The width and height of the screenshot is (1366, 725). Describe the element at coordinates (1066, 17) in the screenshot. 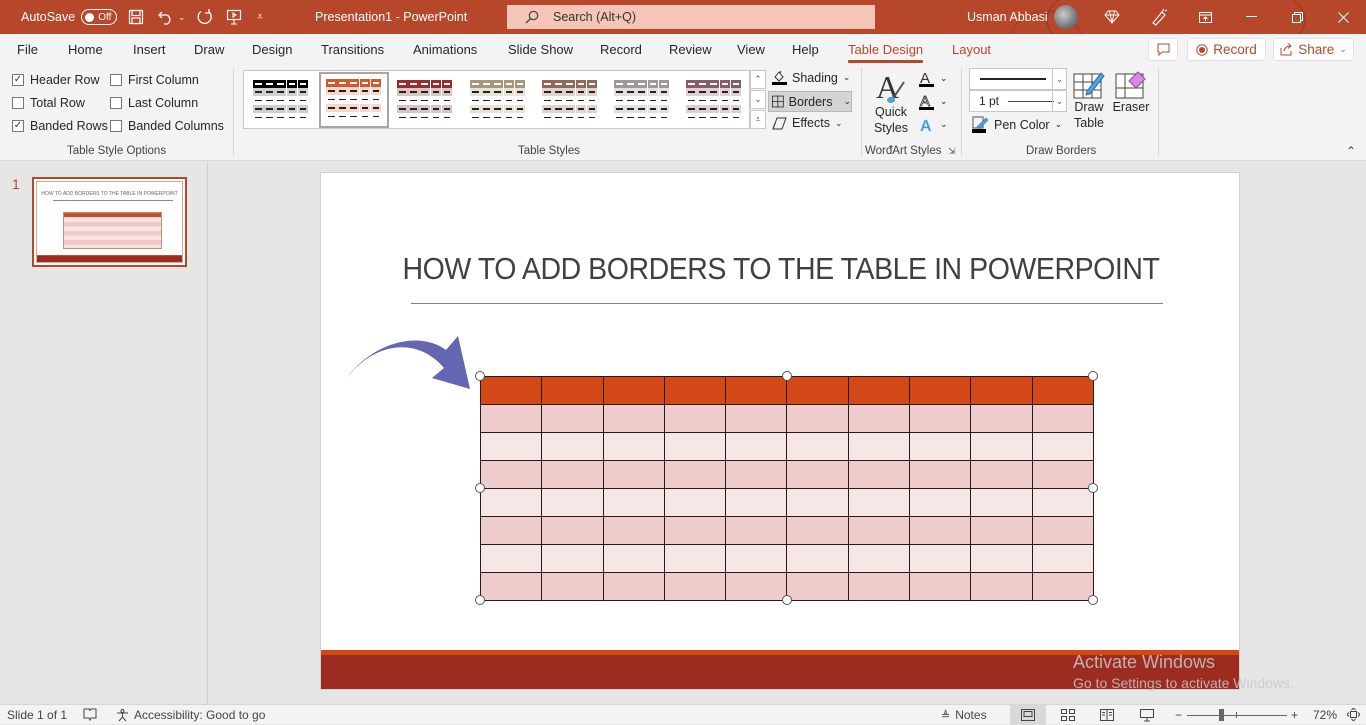

I see `account-avatar` at that location.